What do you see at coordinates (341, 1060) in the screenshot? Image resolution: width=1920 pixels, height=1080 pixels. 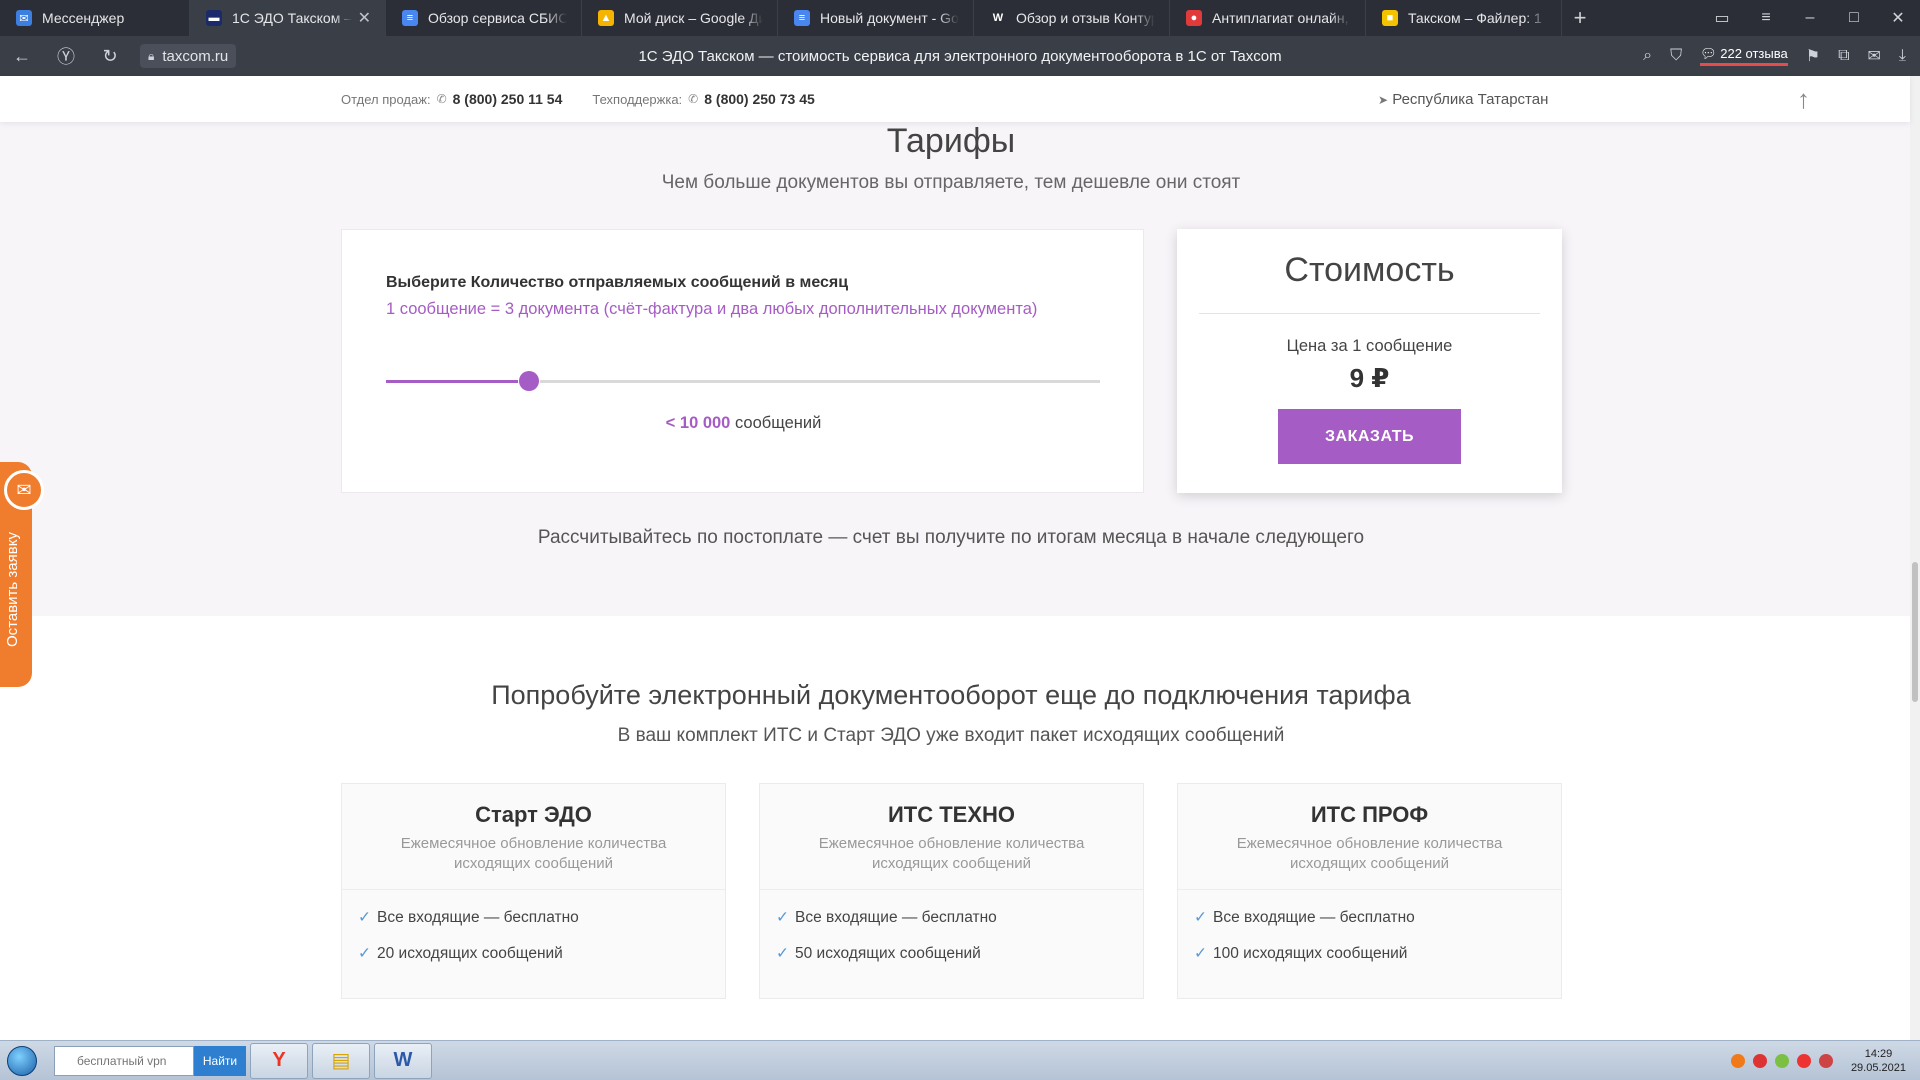 I see `file-explorer-taskbar-icon: ▤` at bounding box center [341, 1060].